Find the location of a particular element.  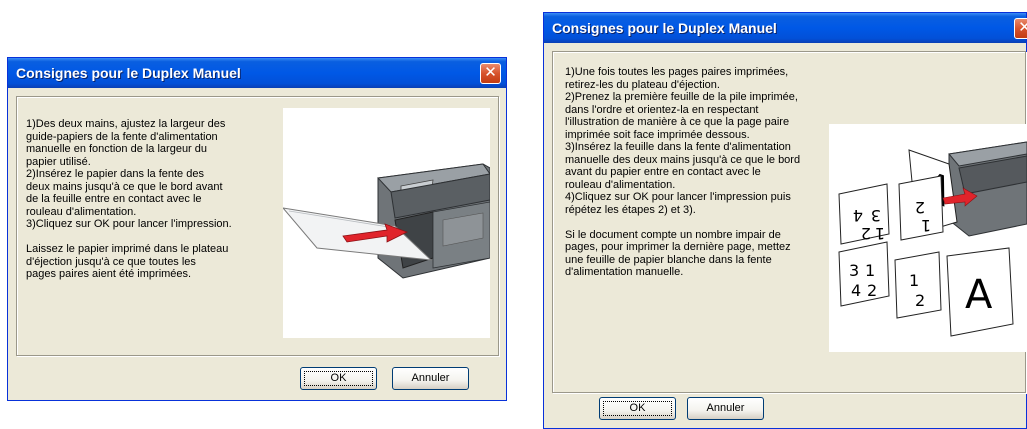

printer-feed-image is located at coordinates (386, 221).